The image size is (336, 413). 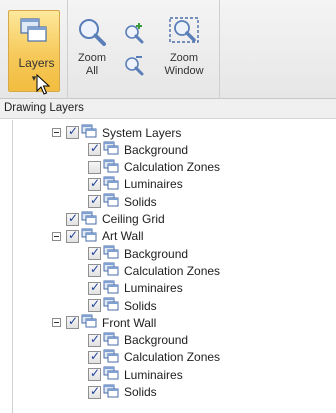 What do you see at coordinates (168, 109) in the screenshot?
I see `drawing-layers-header: Drawing Layers` at bounding box center [168, 109].